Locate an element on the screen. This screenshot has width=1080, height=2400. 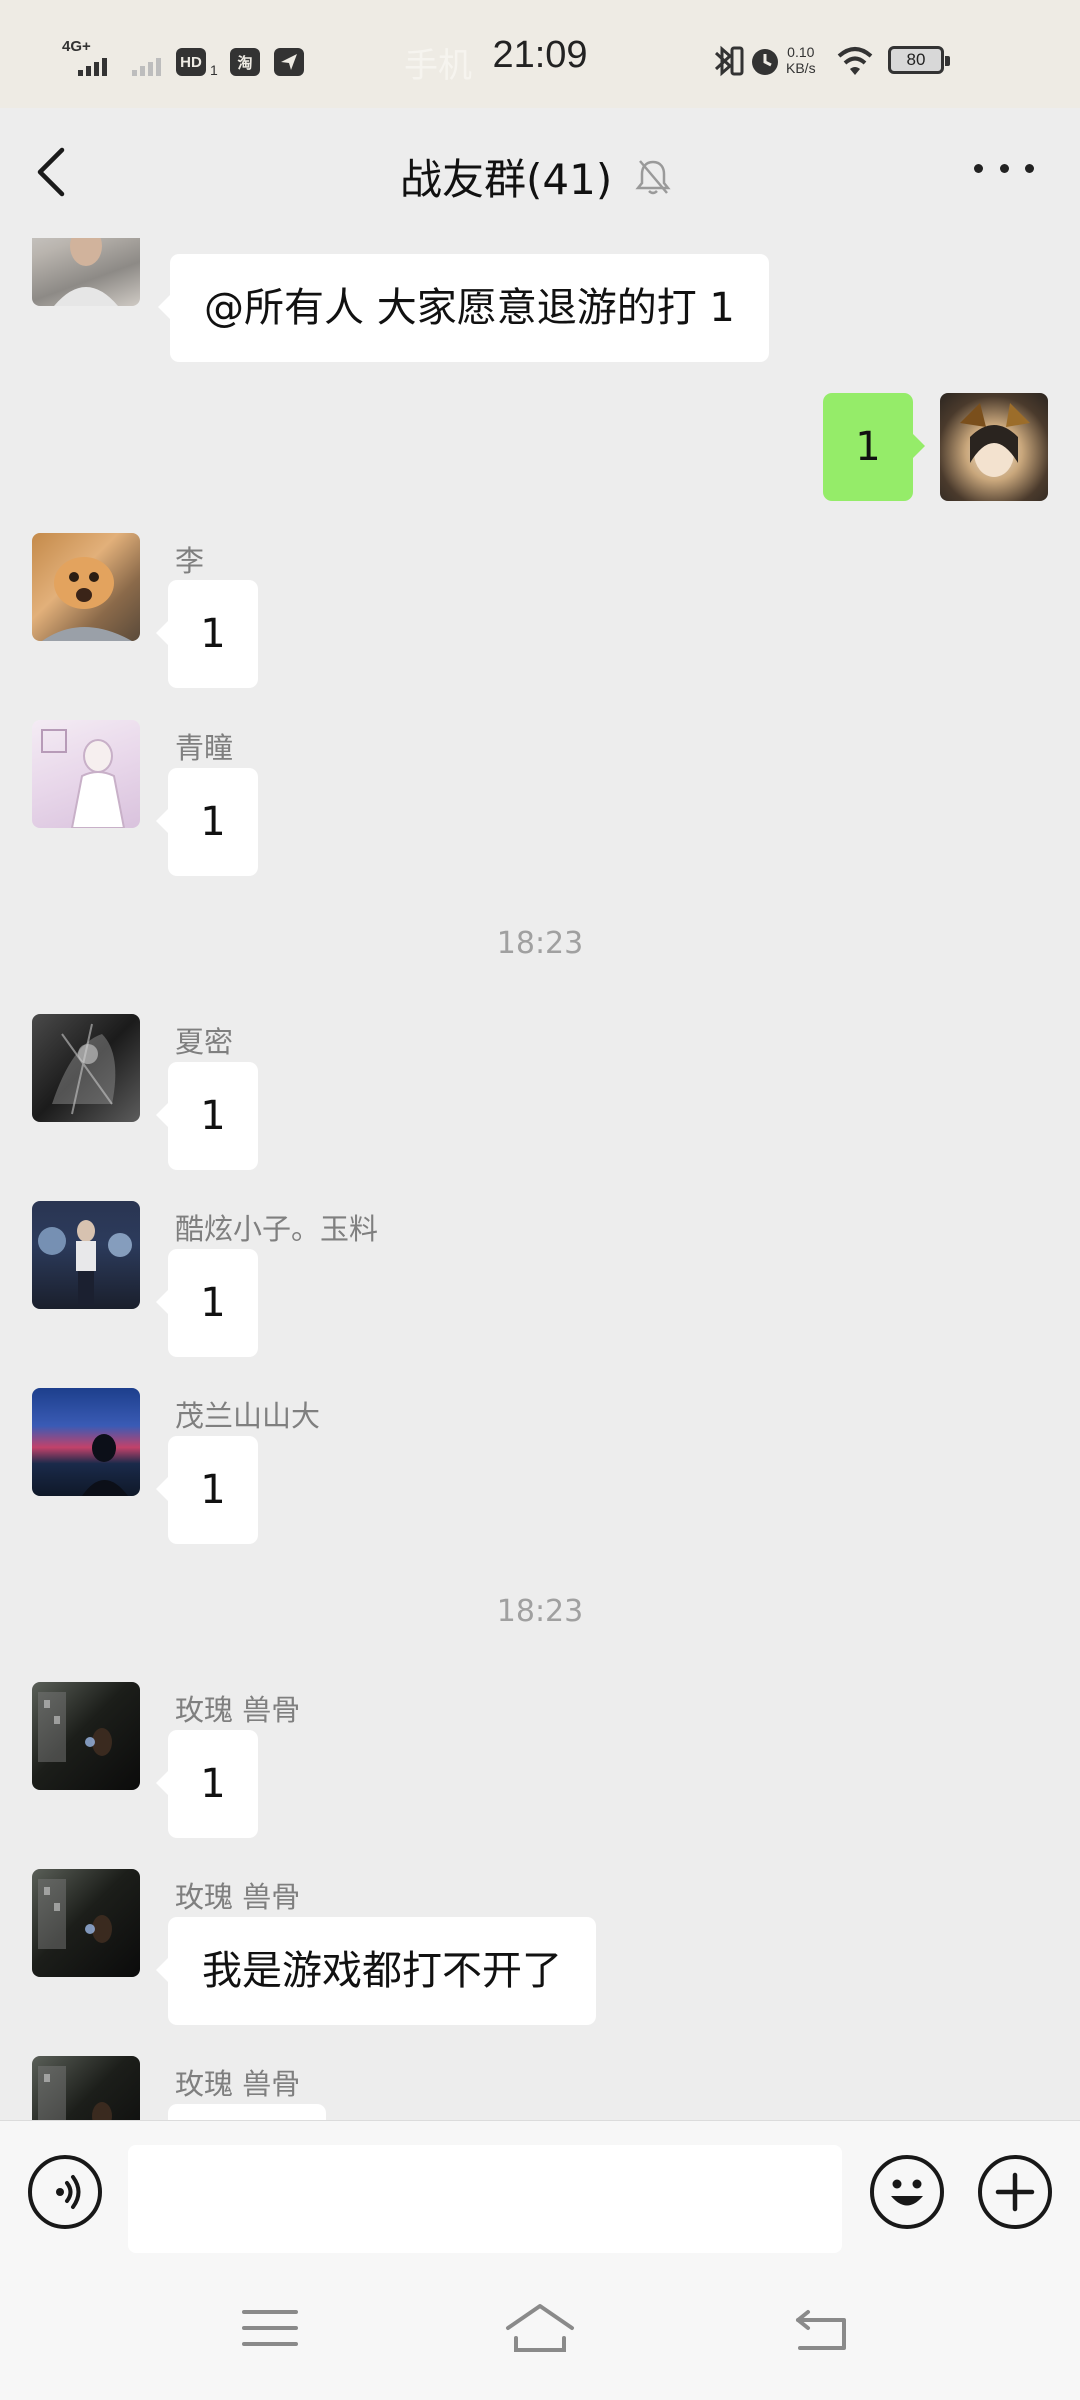
status-clock: 21:09 is located at coordinates (540, 55).